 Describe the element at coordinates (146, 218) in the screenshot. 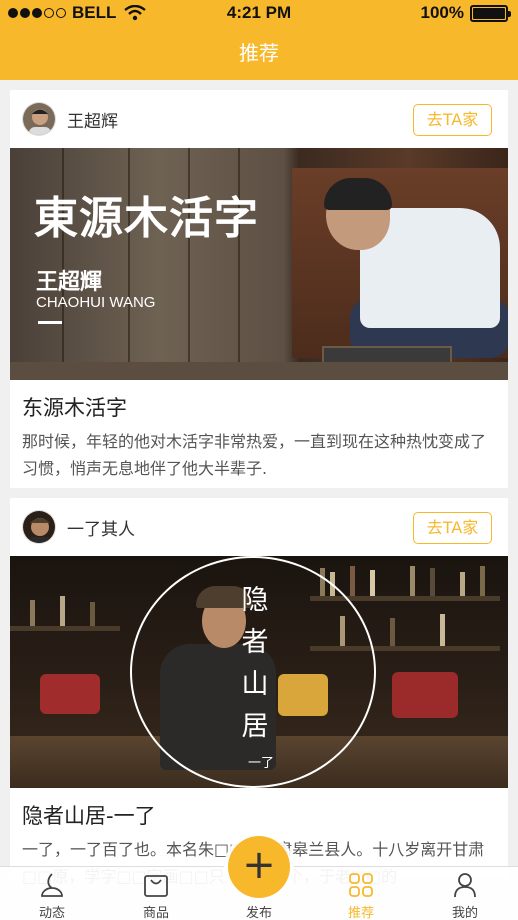

I see `cover-title: 東源木活字` at that location.